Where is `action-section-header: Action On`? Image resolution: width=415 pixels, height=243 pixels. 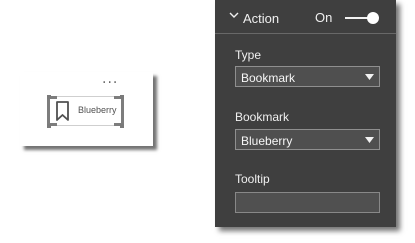 action-section-header: Action On is located at coordinates (305, 16).